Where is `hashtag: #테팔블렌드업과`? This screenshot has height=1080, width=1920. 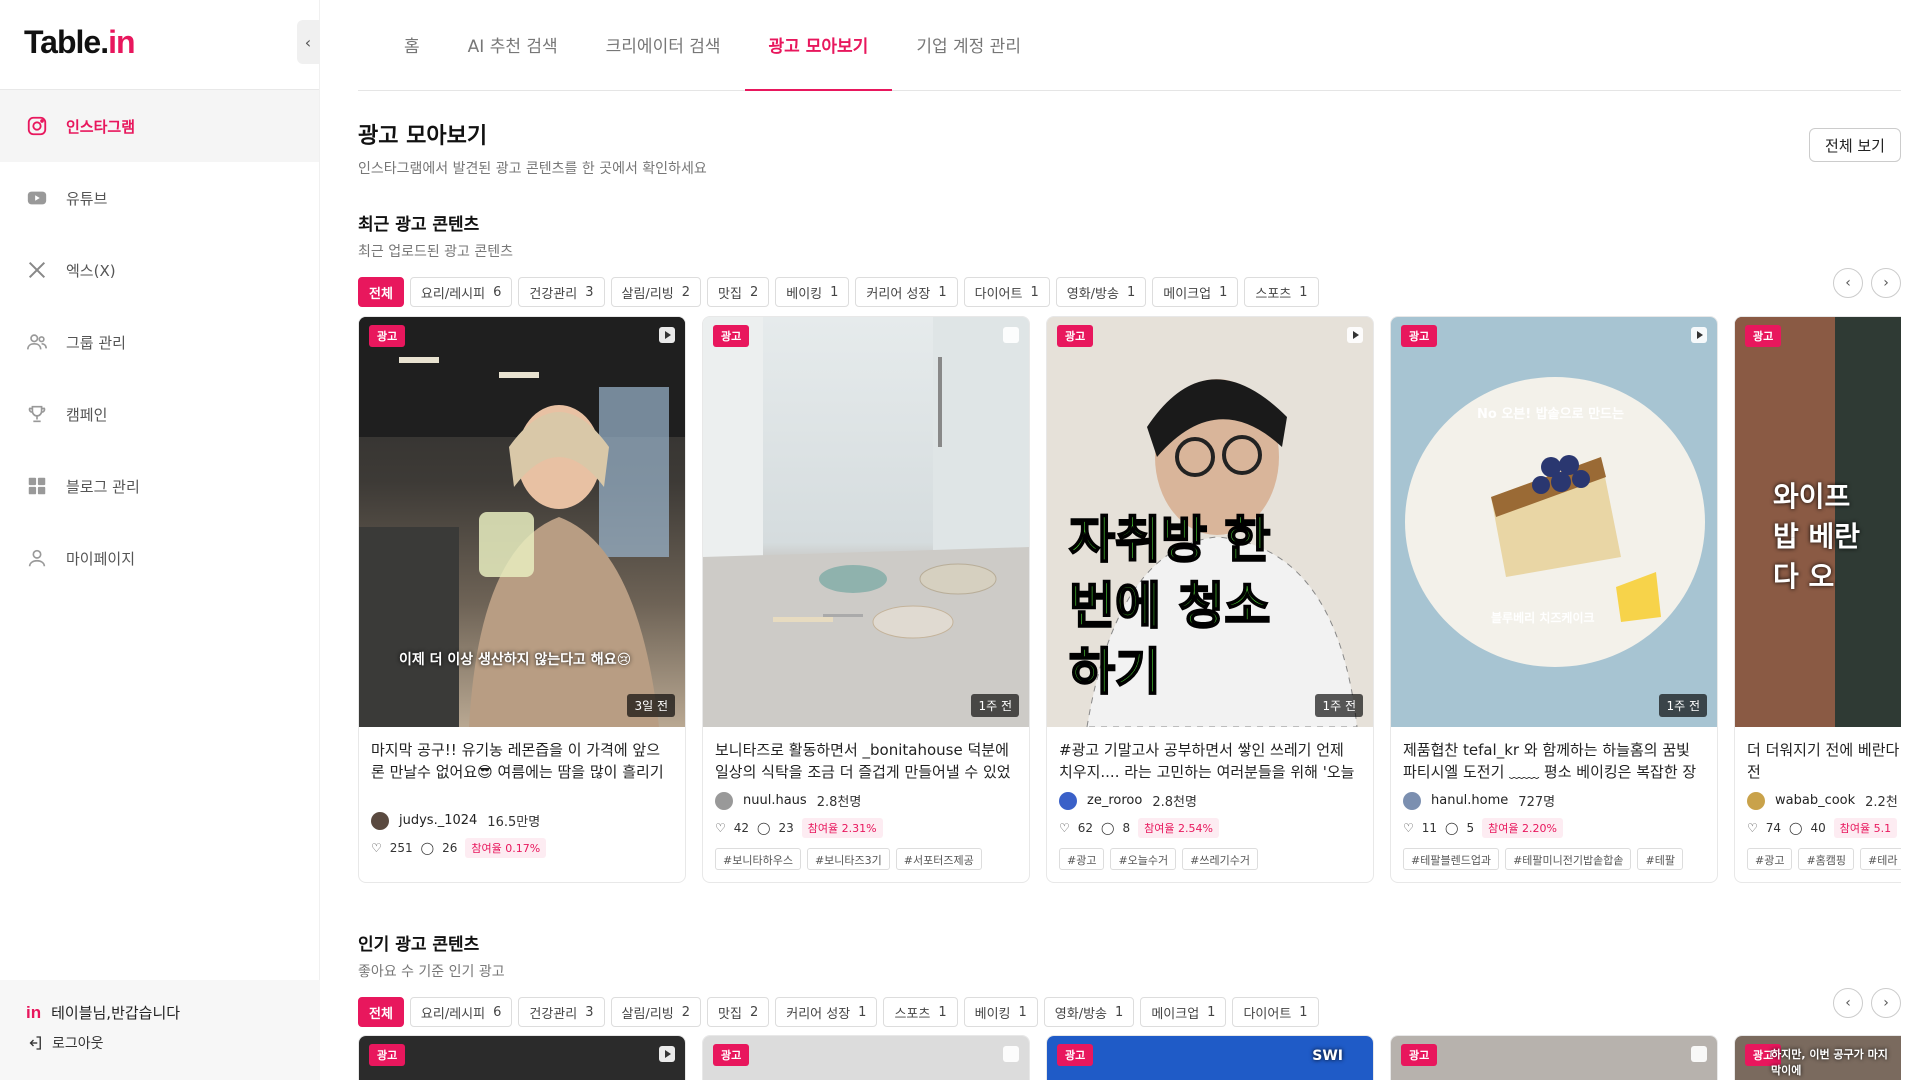 hashtag: #테팔블렌드업과 is located at coordinates (1451, 859).